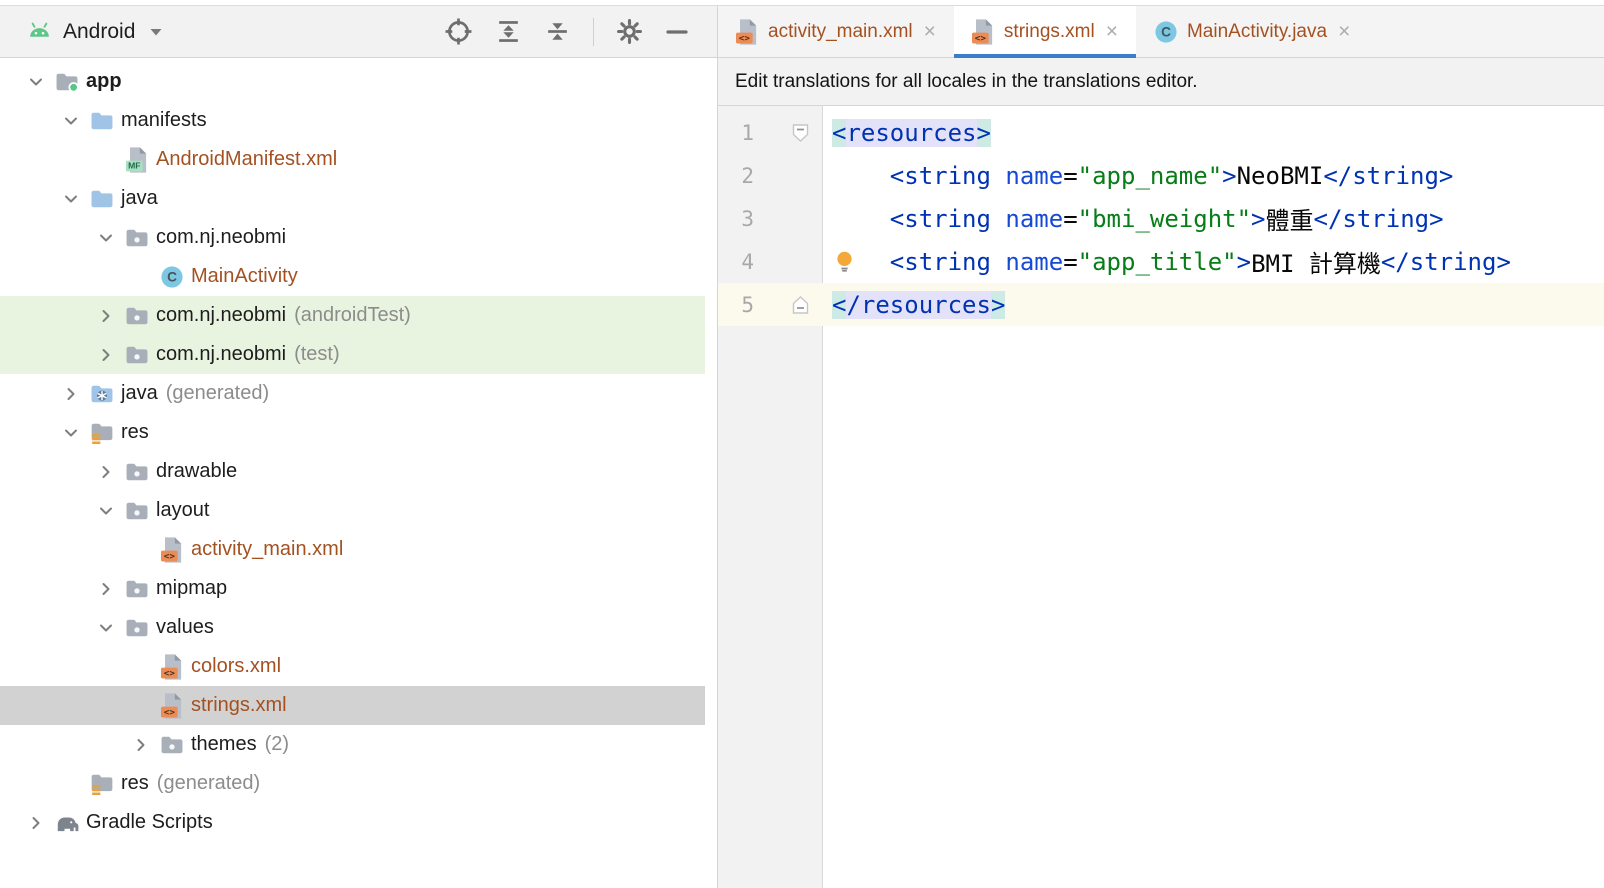 This screenshot has height=888, width=1604. I want to click on tree-item-java: java, so click(352, 198).